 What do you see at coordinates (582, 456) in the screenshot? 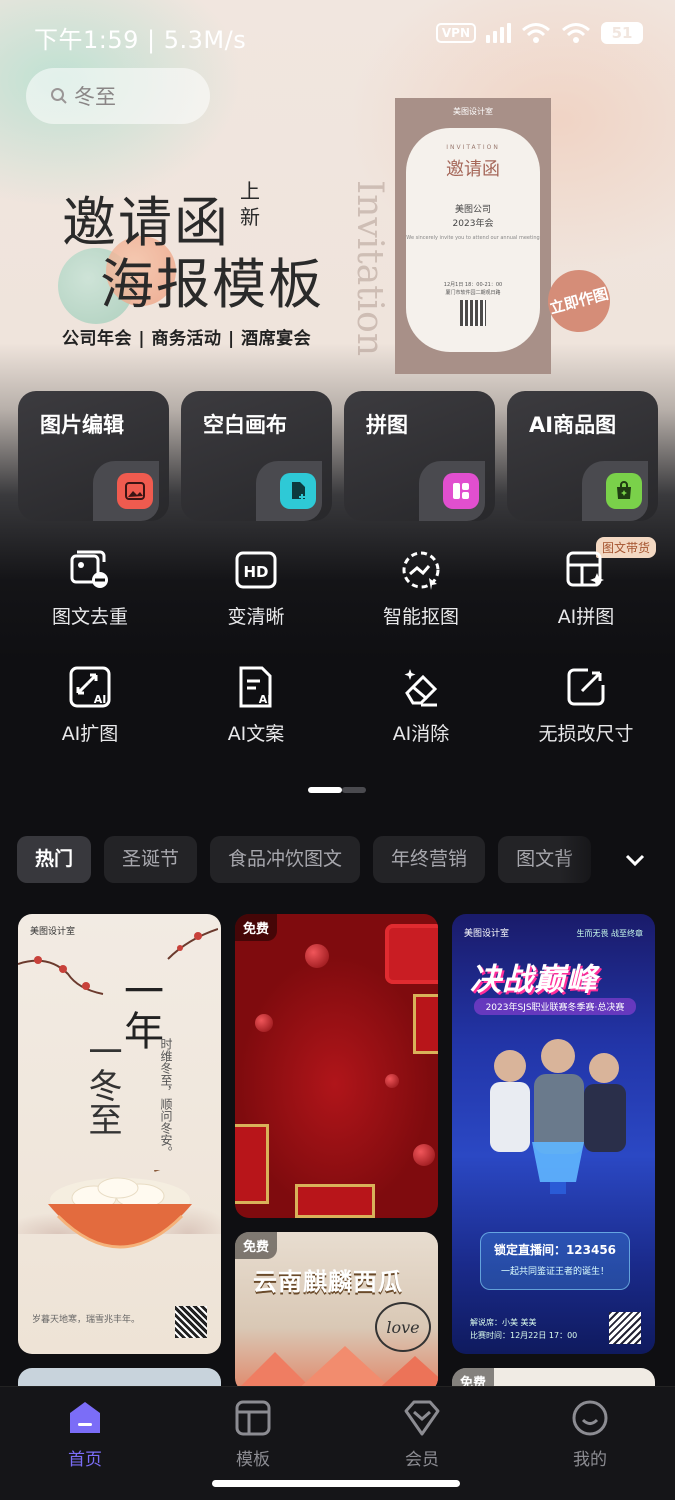
I see `feature-ai-product: AI商品图` at bounding box center [582, 456].